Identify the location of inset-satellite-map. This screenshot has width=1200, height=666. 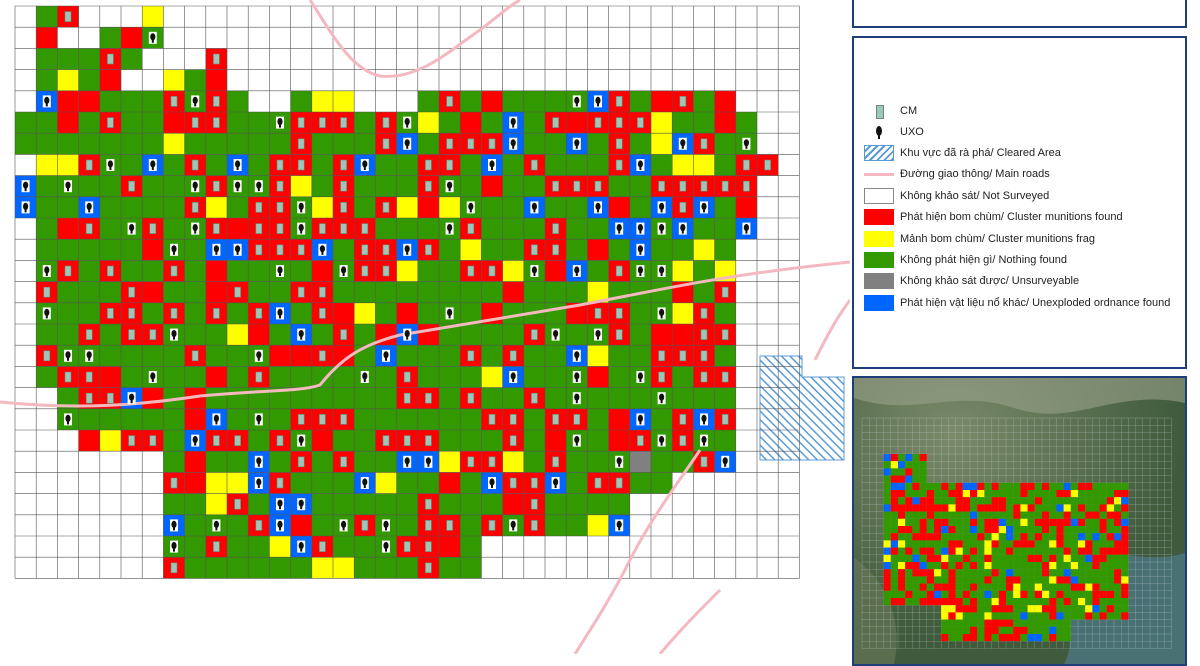
(1019, 521).